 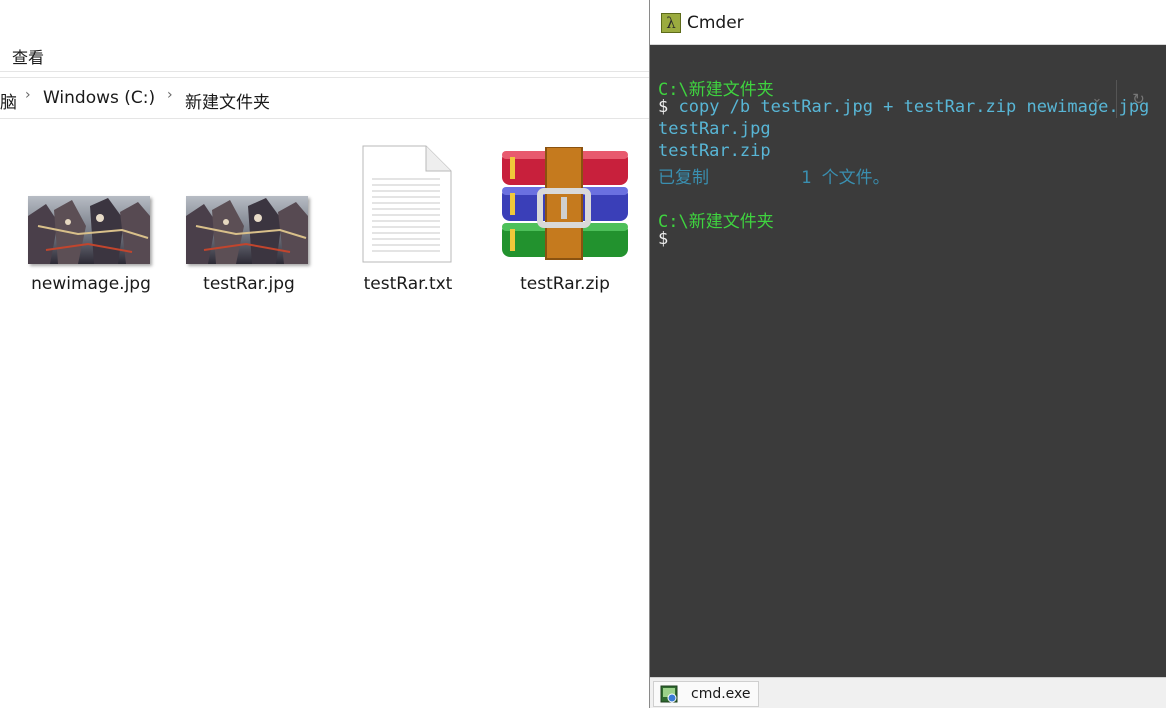 I want to click on breadcrumb-this-pc: 脑, so click(x=8, y=100).